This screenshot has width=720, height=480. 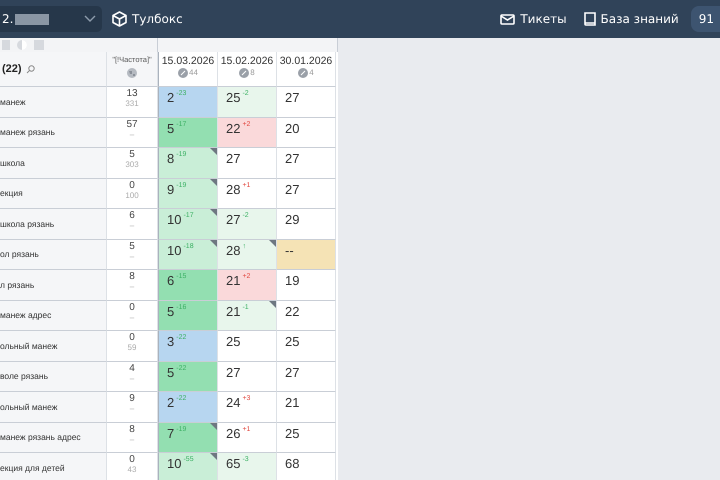 What do you see at coordinates (53, 224) in the screenshot?
I see `keyword-cell: школа рязань` at bounding box center [53, 224].